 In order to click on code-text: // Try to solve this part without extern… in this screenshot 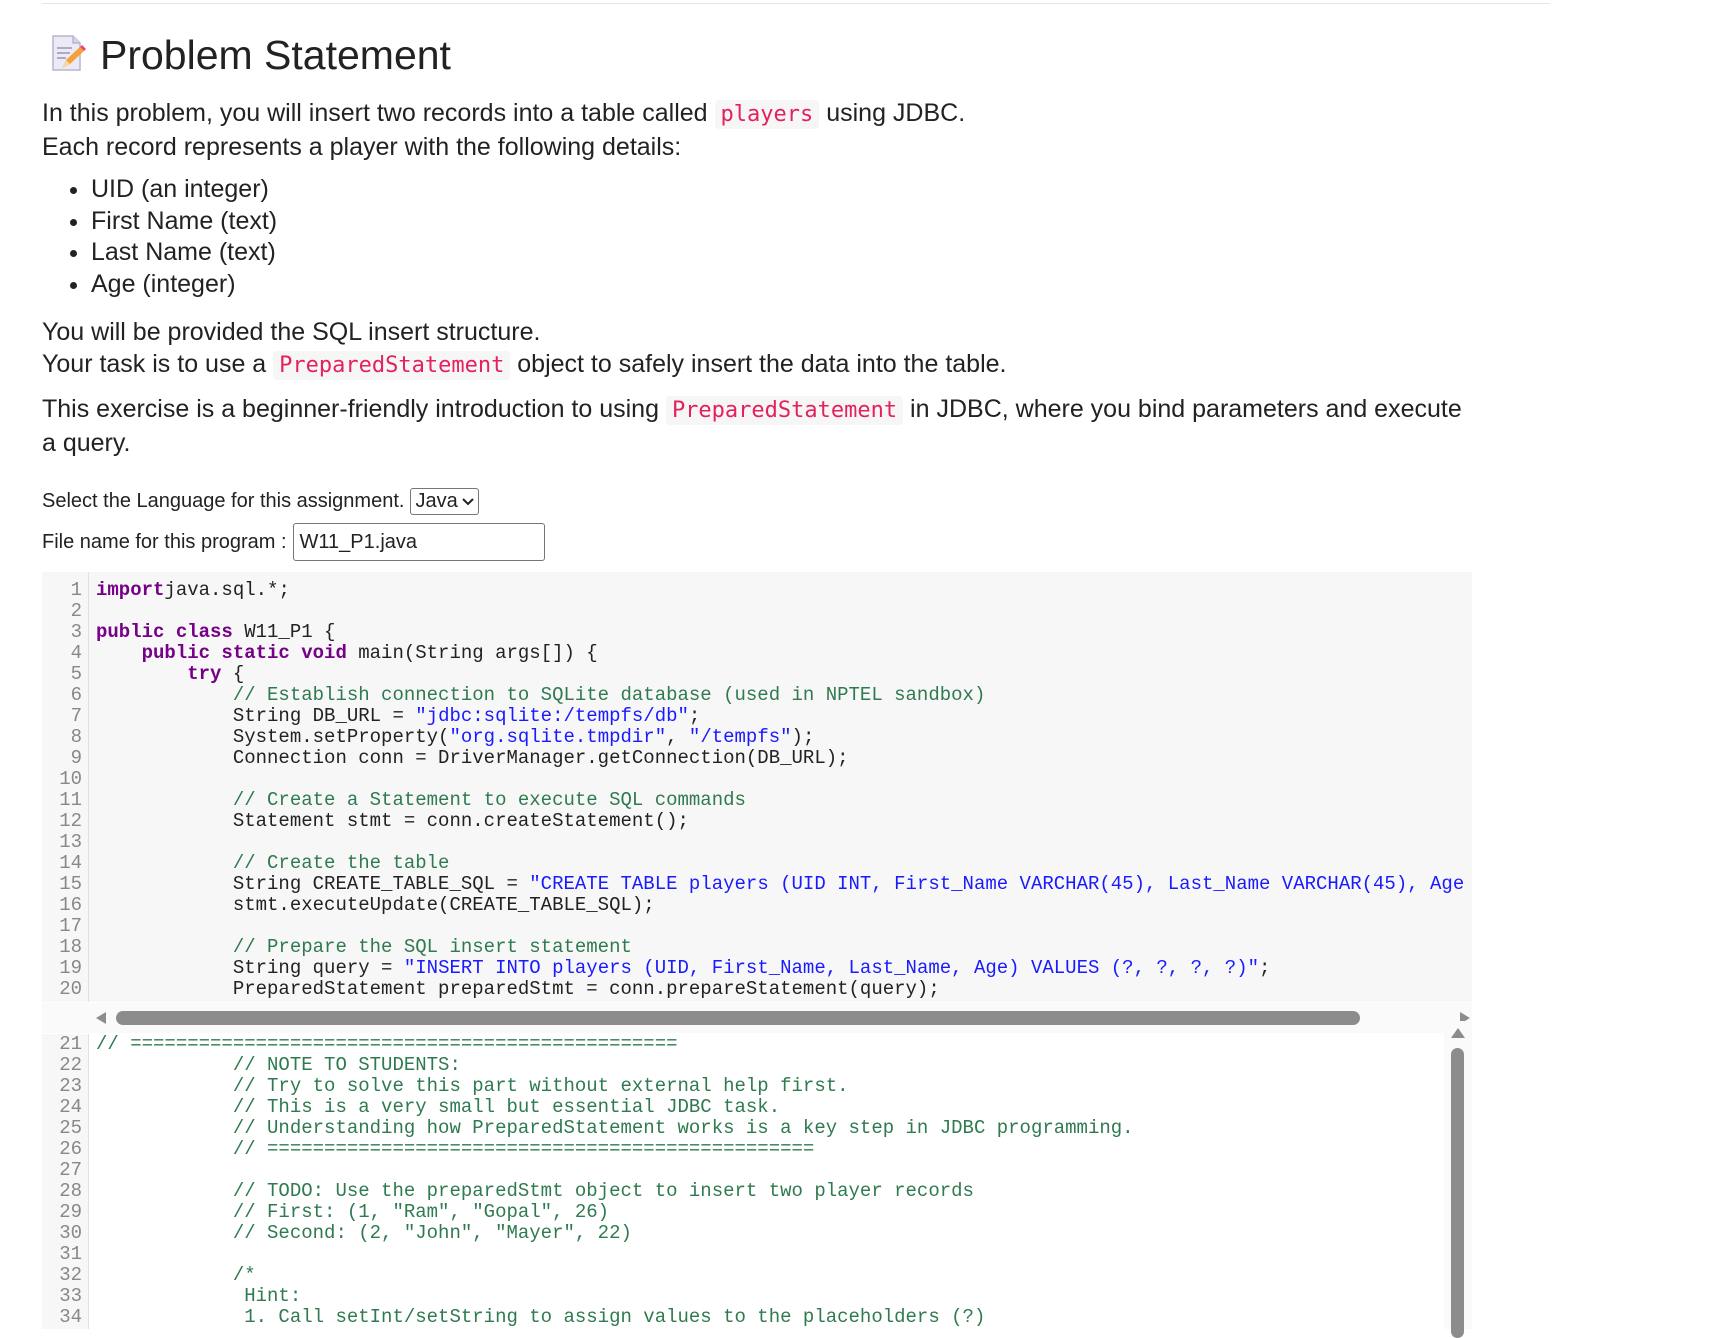, I will do `click(472, 1086)`.